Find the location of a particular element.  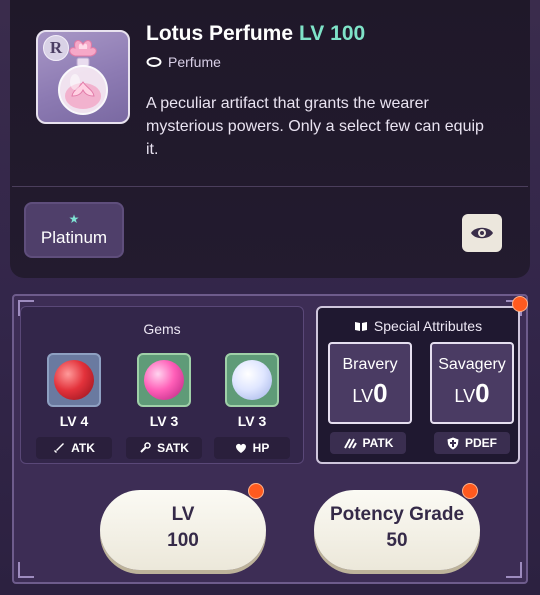

sword-icon is located at coordinates (59, 448).